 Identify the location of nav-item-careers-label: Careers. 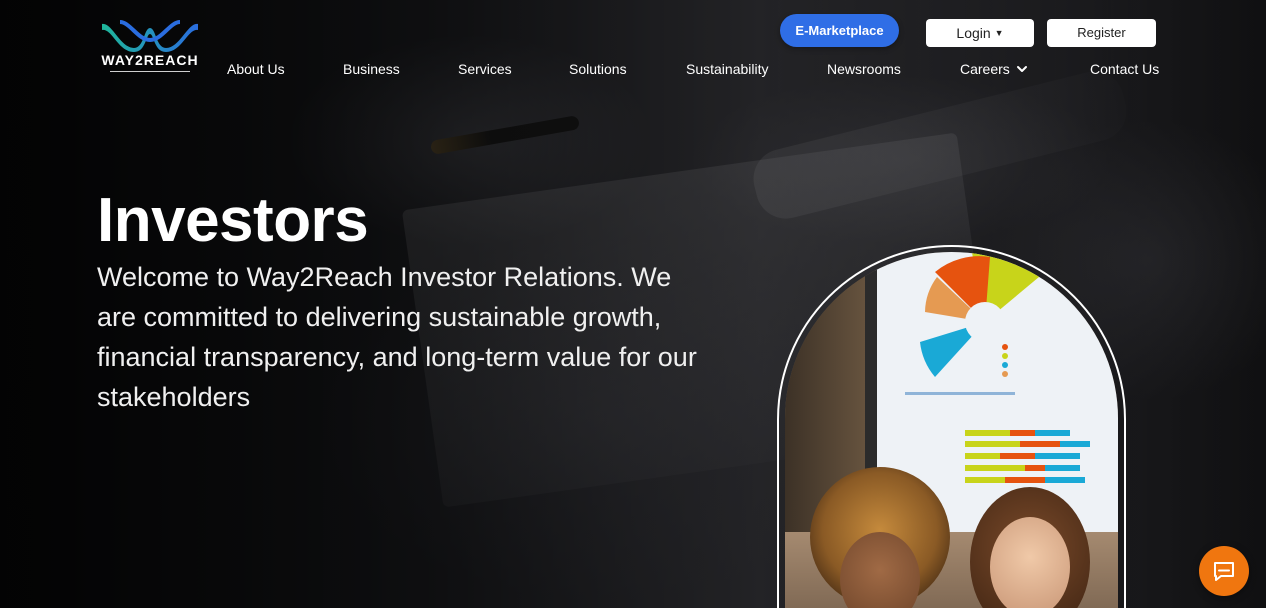
(985, 69).